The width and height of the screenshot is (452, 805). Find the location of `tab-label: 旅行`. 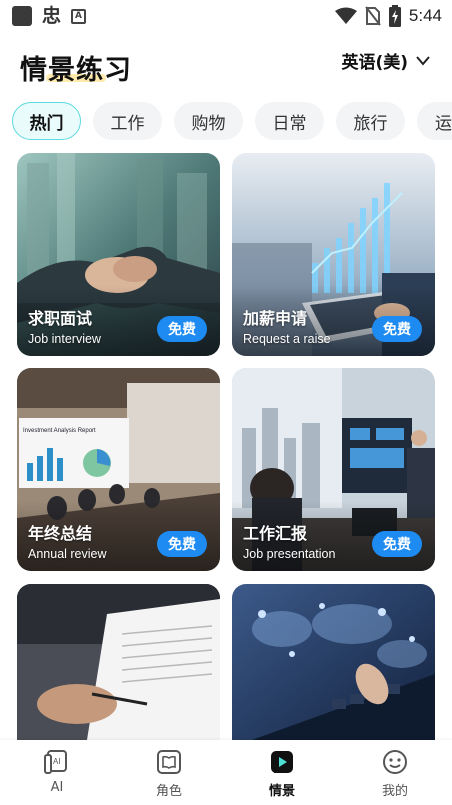

tab-label: 旅行 is located at coordinates (370, 123).